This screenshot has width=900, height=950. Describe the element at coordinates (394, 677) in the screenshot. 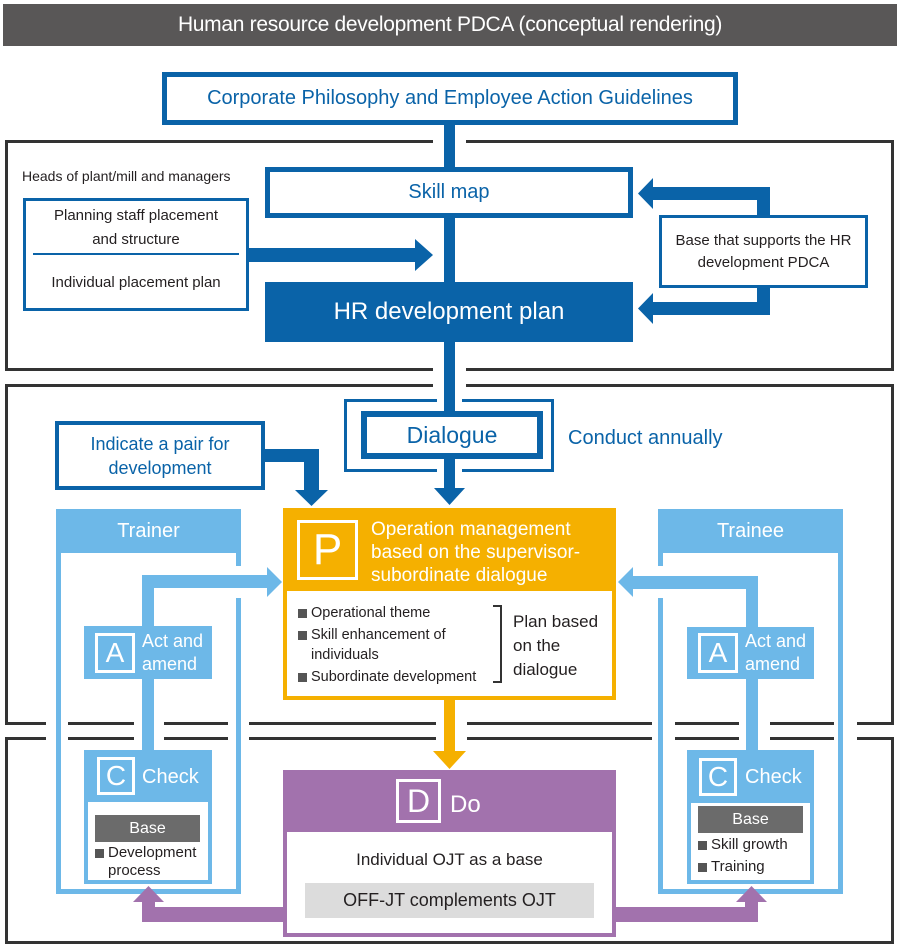

I see `plan-item-text: Subordinate development` at that location.